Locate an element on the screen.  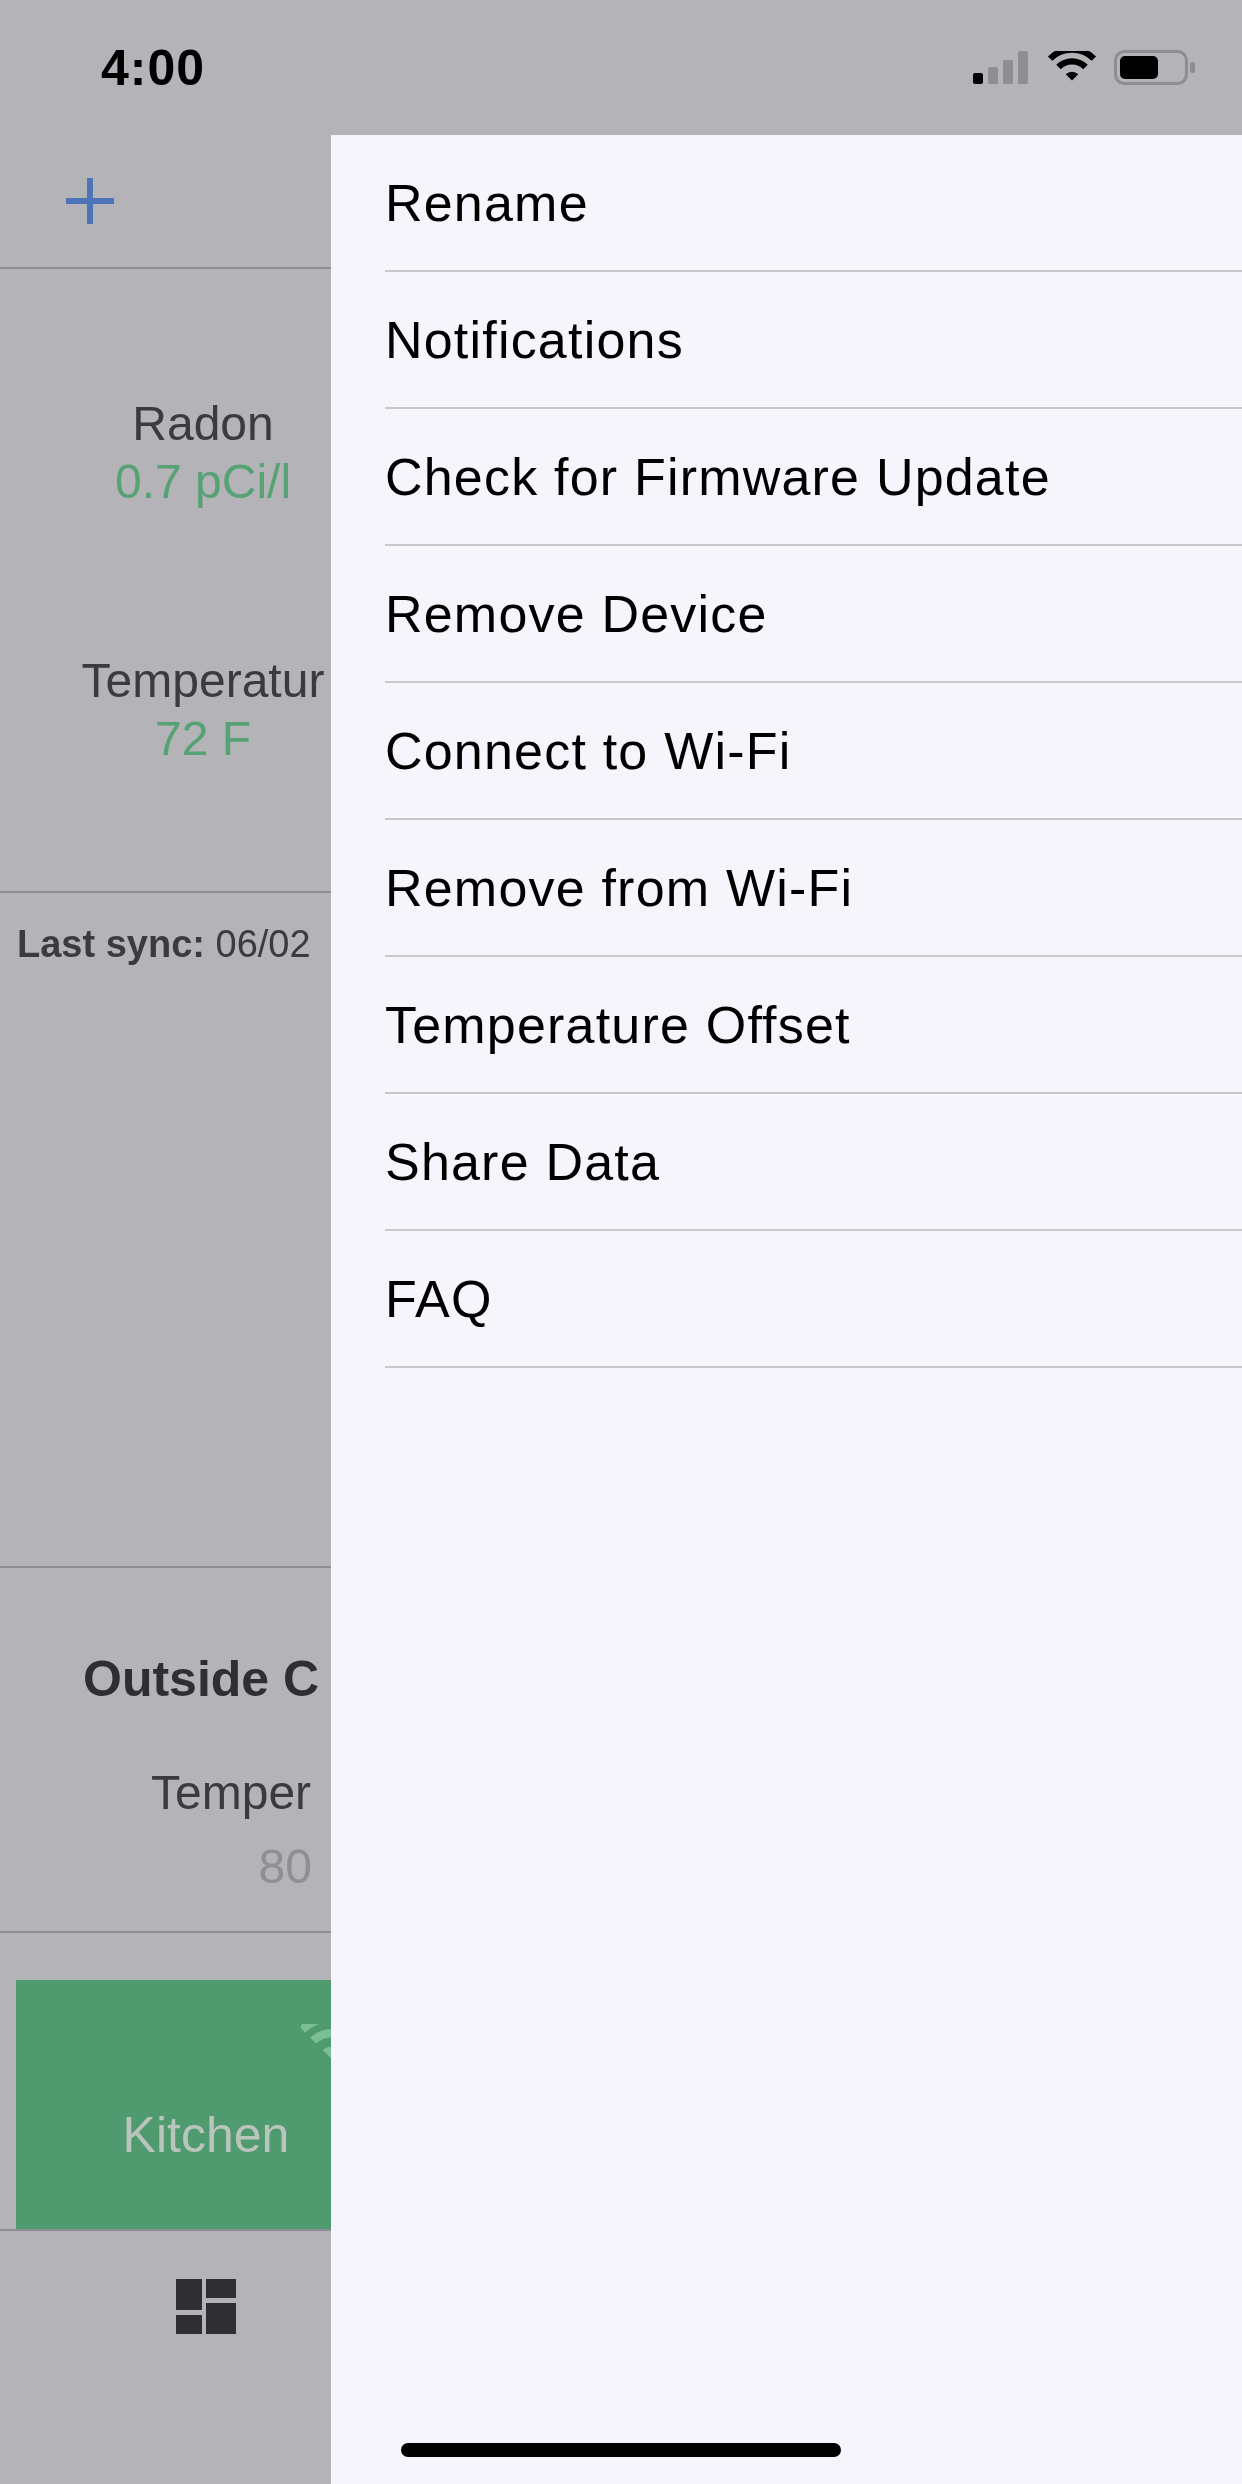
menu-item: Temperature Offset is located at coordinates (813, 1025).